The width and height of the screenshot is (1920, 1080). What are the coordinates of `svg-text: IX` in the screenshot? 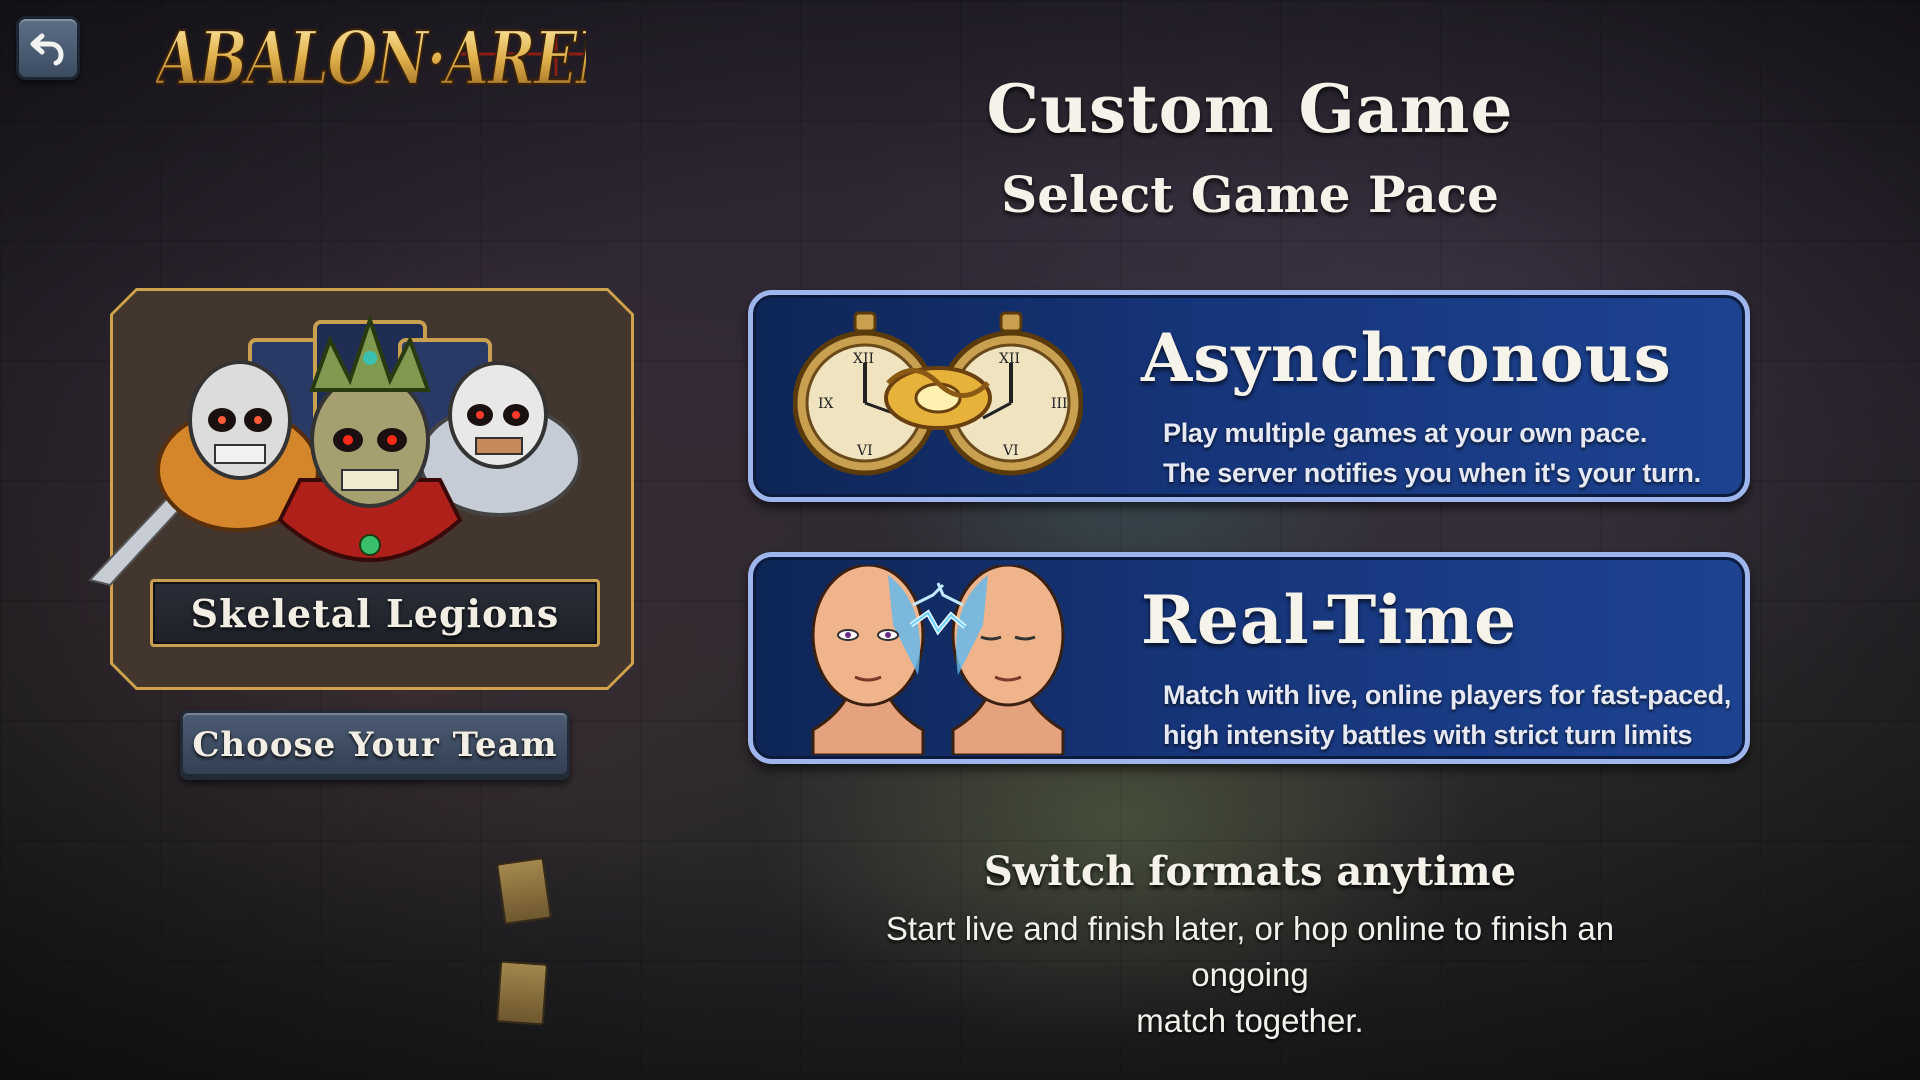 It's located at (826, 404).